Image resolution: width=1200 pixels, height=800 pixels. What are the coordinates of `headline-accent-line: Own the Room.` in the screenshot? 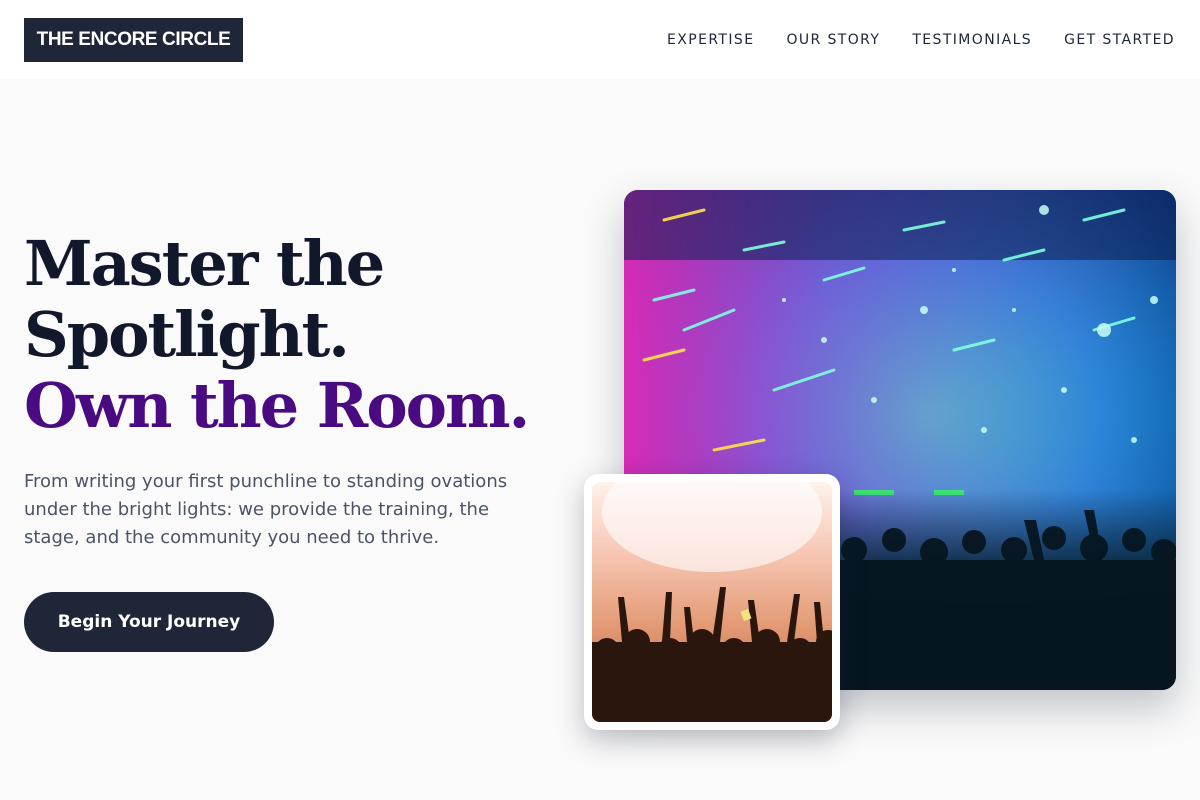 It's located at (277, 405).